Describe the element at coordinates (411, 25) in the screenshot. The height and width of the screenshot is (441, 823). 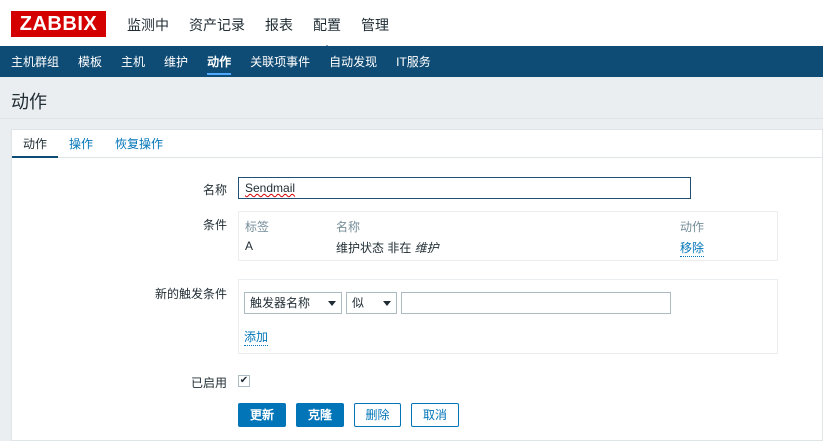
I see `top-header: ZABBIX 监测中 资产记录 报表 配置 管理` at that location.